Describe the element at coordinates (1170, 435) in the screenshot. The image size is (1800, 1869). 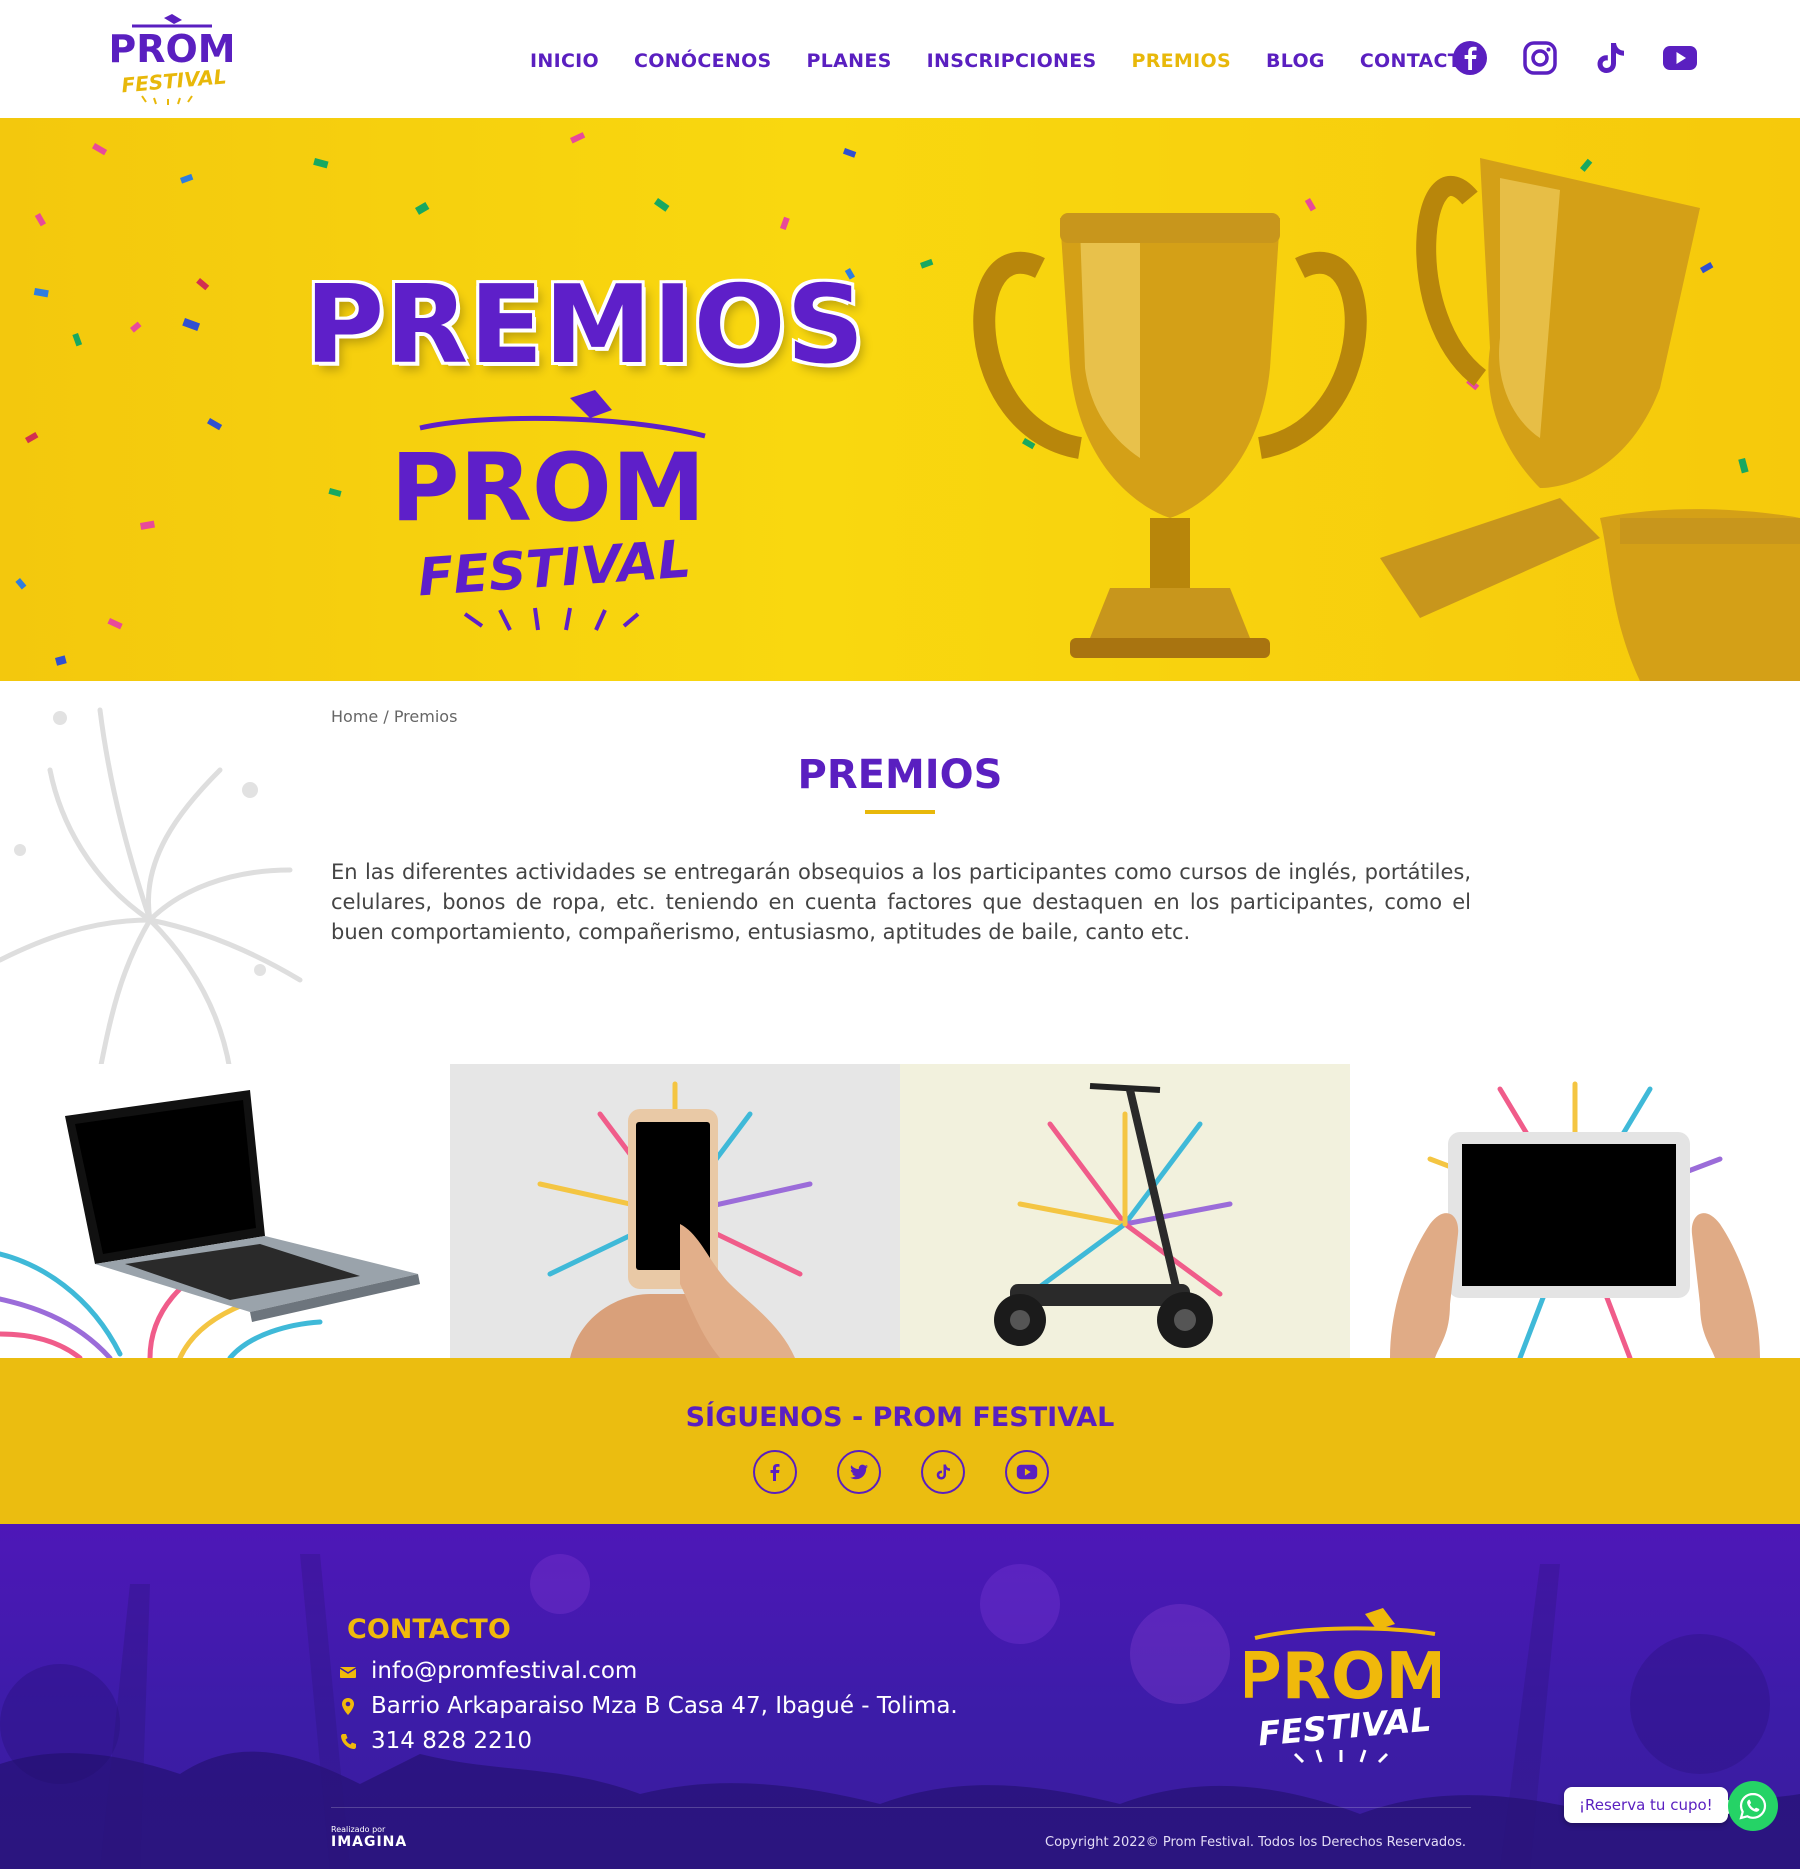
I see `trophy-illustration` at that location.